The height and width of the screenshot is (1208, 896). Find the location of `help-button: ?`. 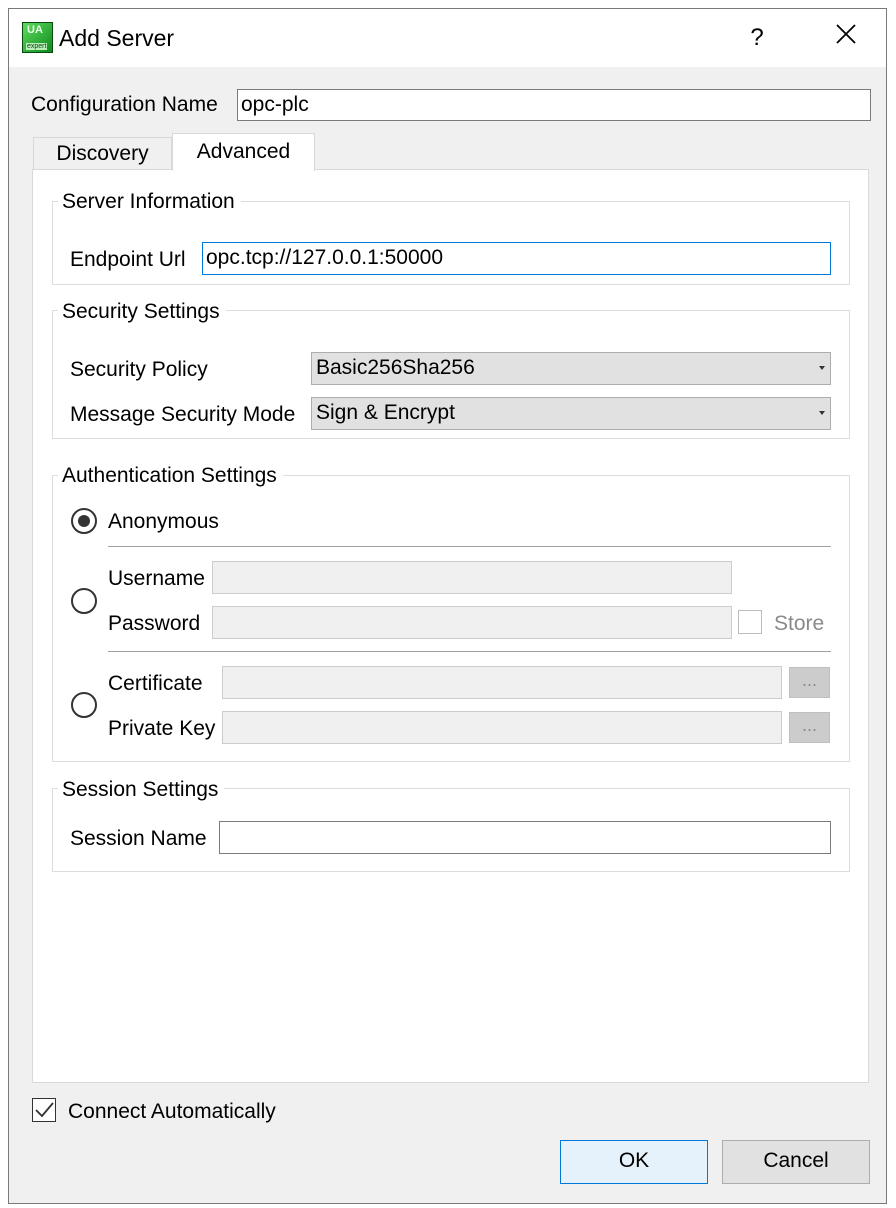

help-button: ? is located at coordinates (757, 38).